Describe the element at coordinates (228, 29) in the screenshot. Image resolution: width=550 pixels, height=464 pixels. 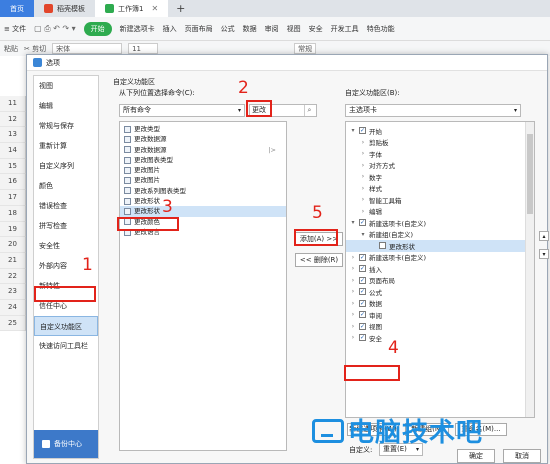
I see `tab-formula: 公式` at that location.